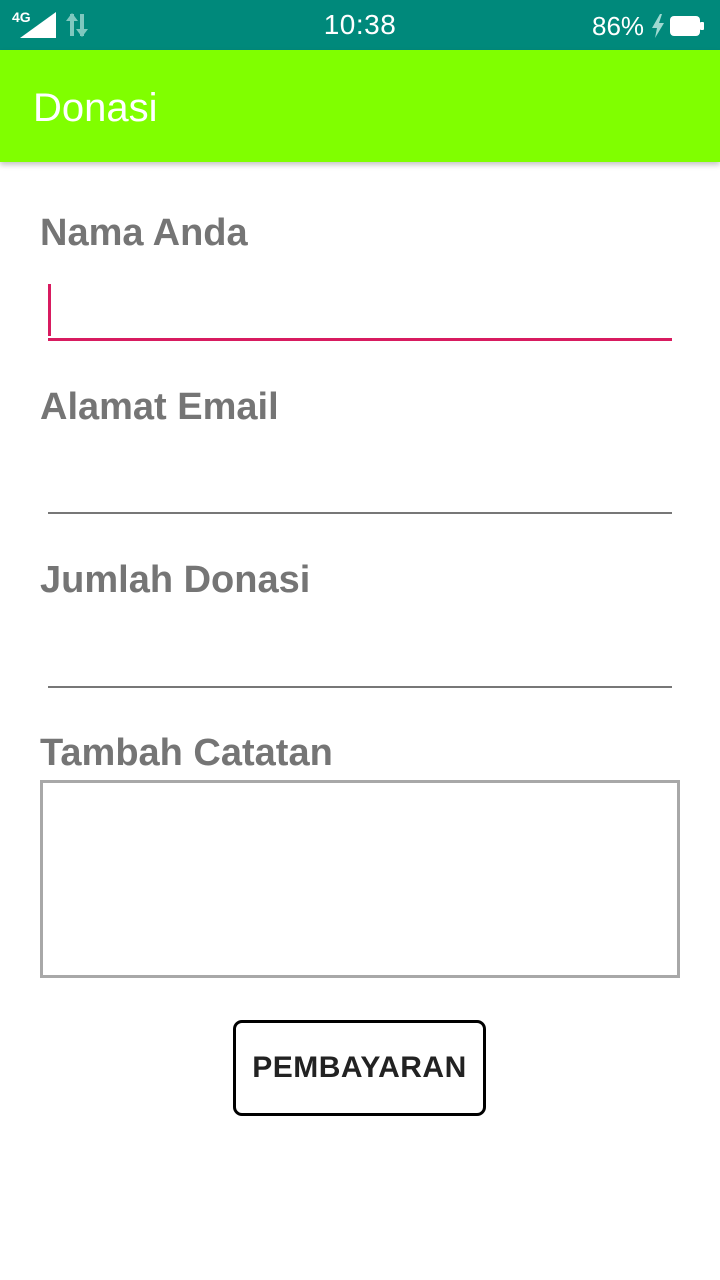 This screenshot has height=1280, width=720. What do you see at coordinates (95, 108) in the screenshot?
I see `page-title: Donasi` at bounding box center [95, 108].